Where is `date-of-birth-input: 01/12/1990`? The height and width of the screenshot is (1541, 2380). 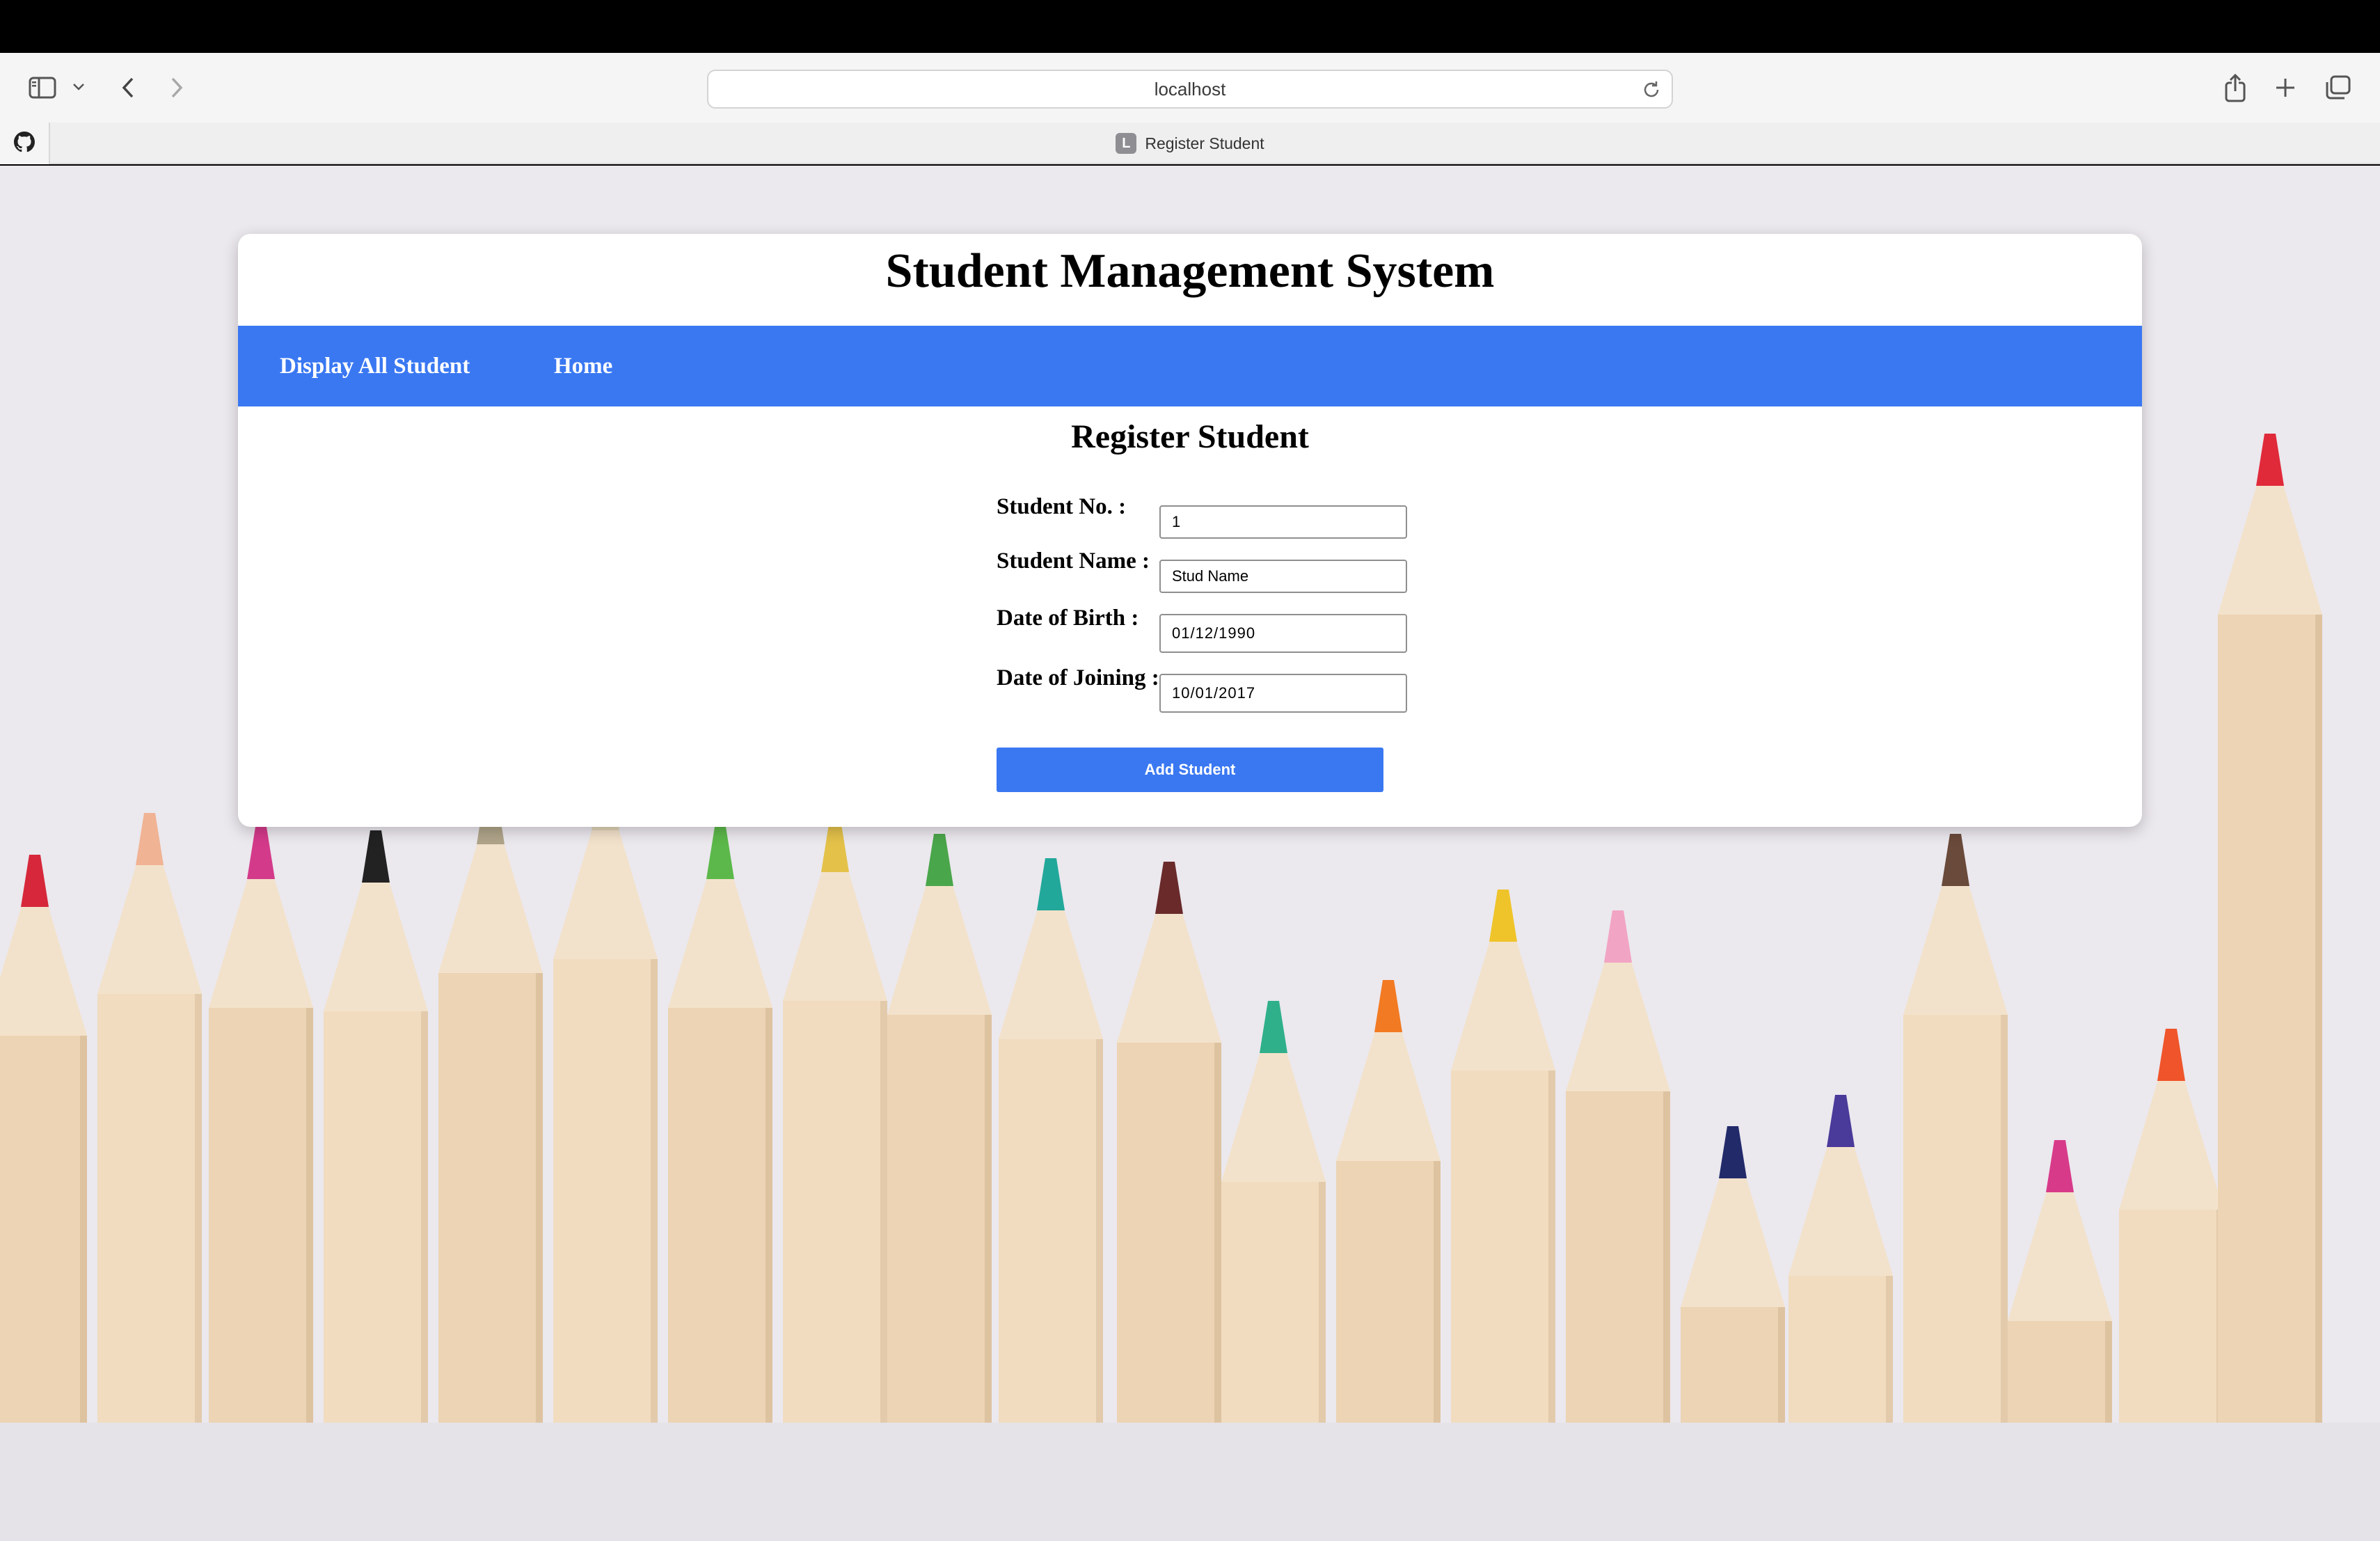 date-of-birth-input: 01/12/1990 is located at coordinates (1283, 633).